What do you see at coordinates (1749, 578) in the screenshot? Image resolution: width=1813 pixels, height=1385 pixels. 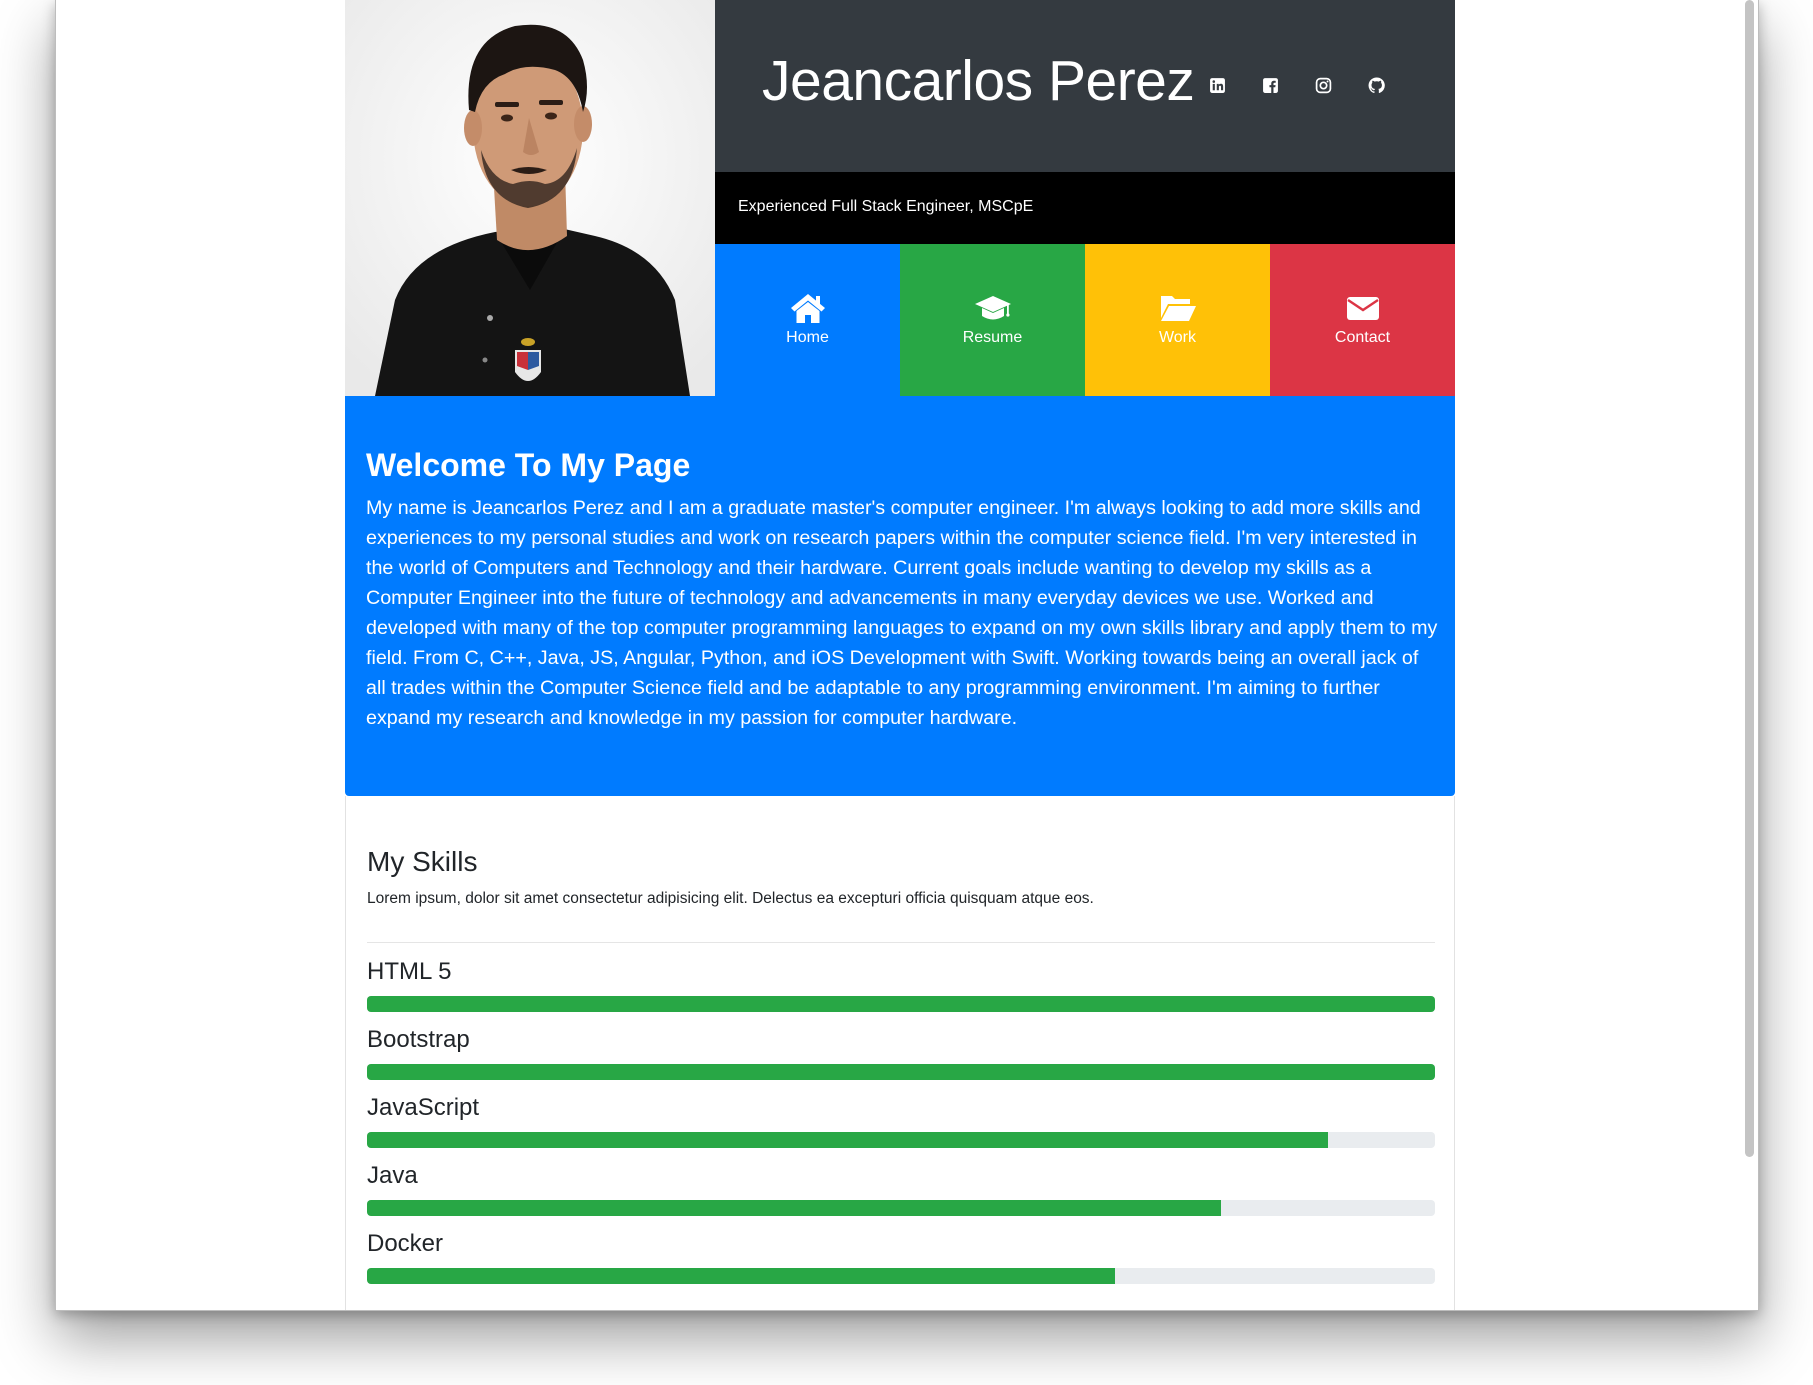 I see `vertical-scrollbar` at bounding box center [1749, 578].